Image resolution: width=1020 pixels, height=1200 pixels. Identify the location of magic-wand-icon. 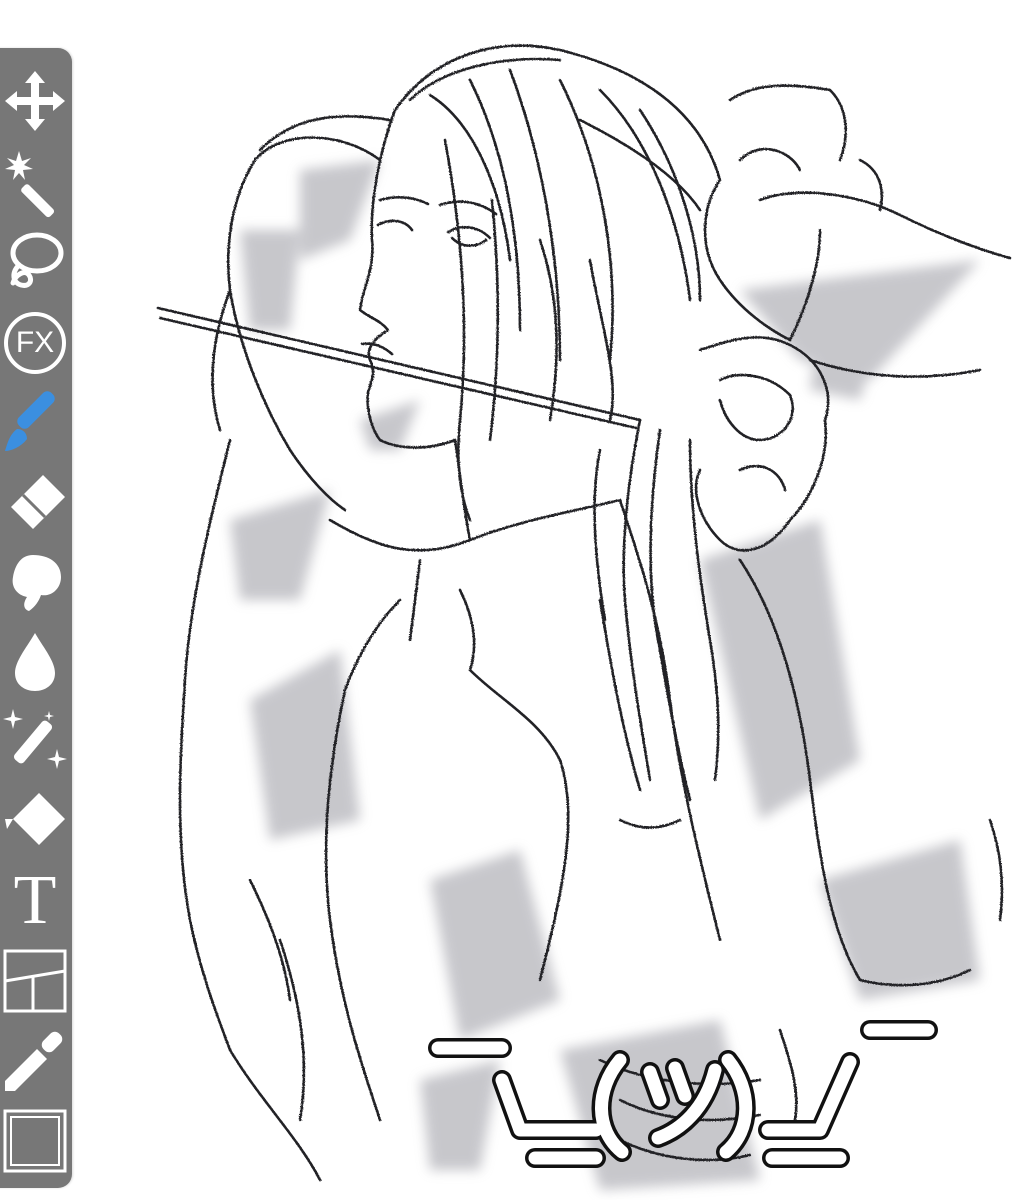
(35, 183).